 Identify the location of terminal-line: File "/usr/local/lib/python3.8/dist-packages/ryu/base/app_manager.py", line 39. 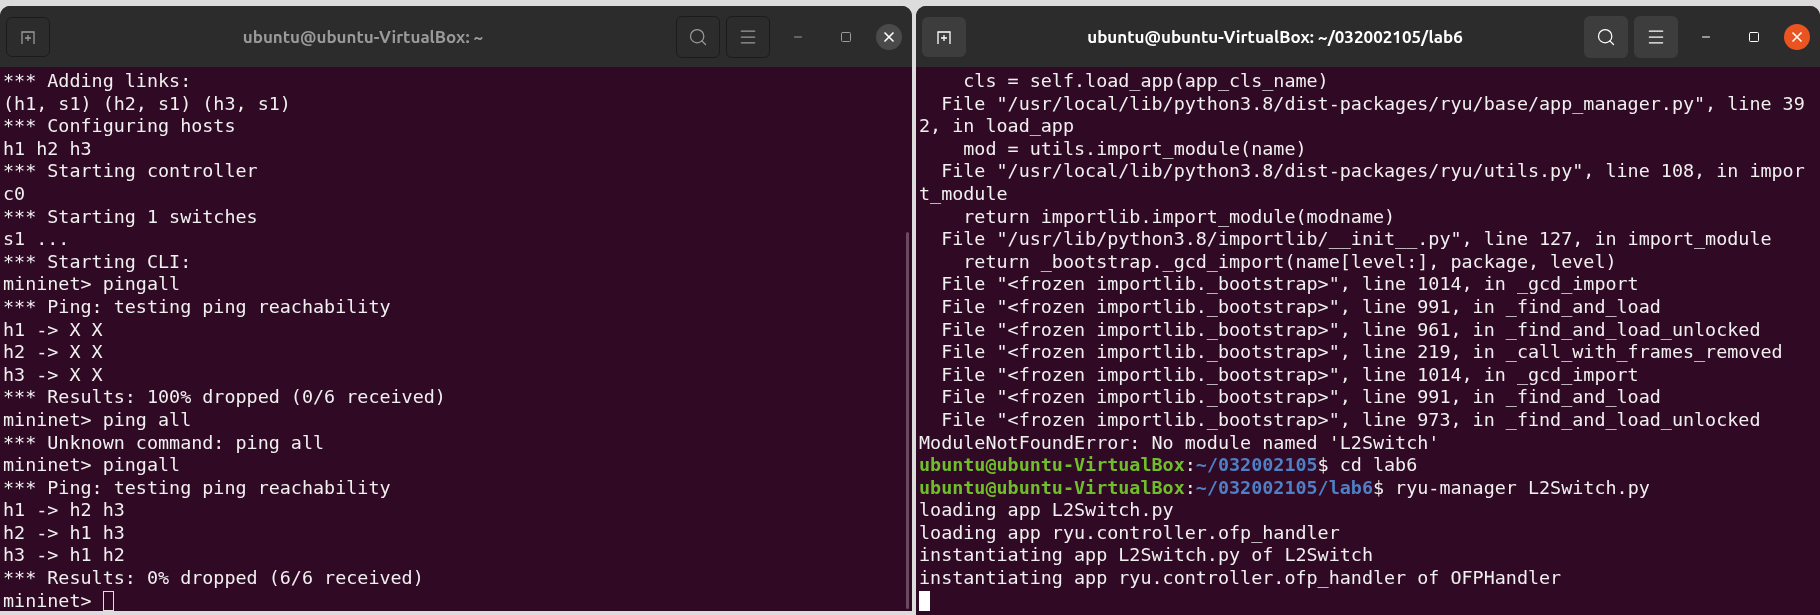
(1372, 104).